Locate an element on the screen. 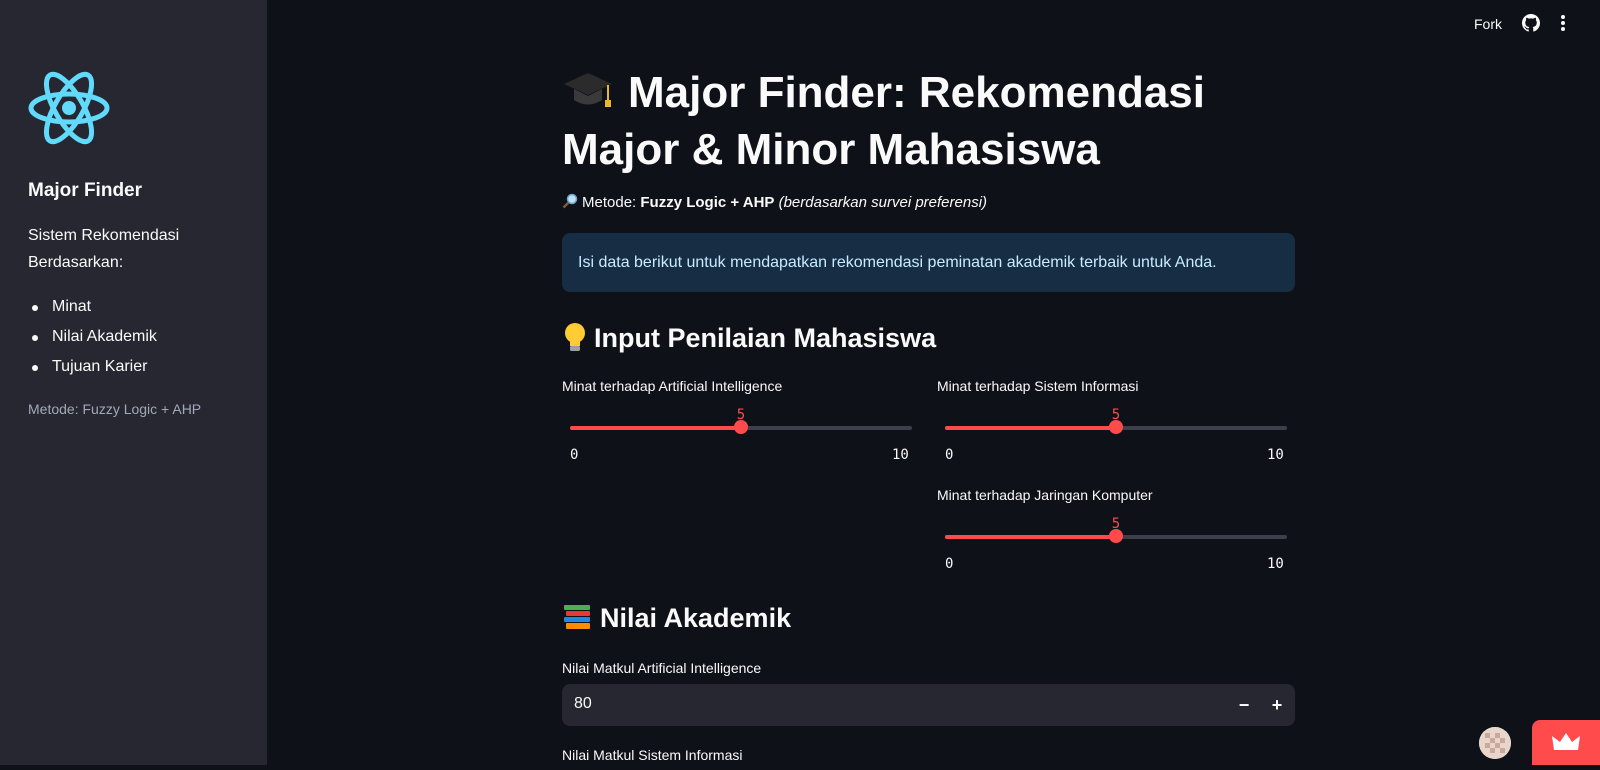 This screenshot has width=1600, height=770. sidebar-item-nilai-akademik: Nilai Akademik is located at coordinates (92, 337).